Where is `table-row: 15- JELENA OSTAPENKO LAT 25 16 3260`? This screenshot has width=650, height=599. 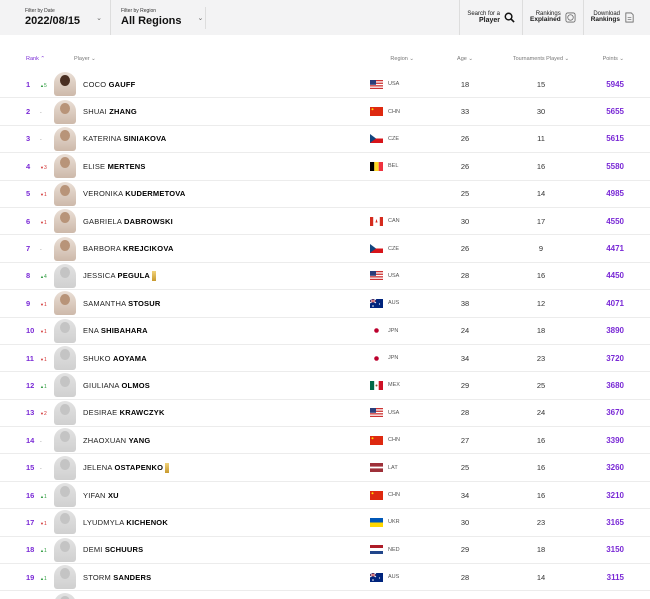 table-row: 15- JELENA OSTAPENKO LAT 25 16 3260 is located at coordinates (325, 468).